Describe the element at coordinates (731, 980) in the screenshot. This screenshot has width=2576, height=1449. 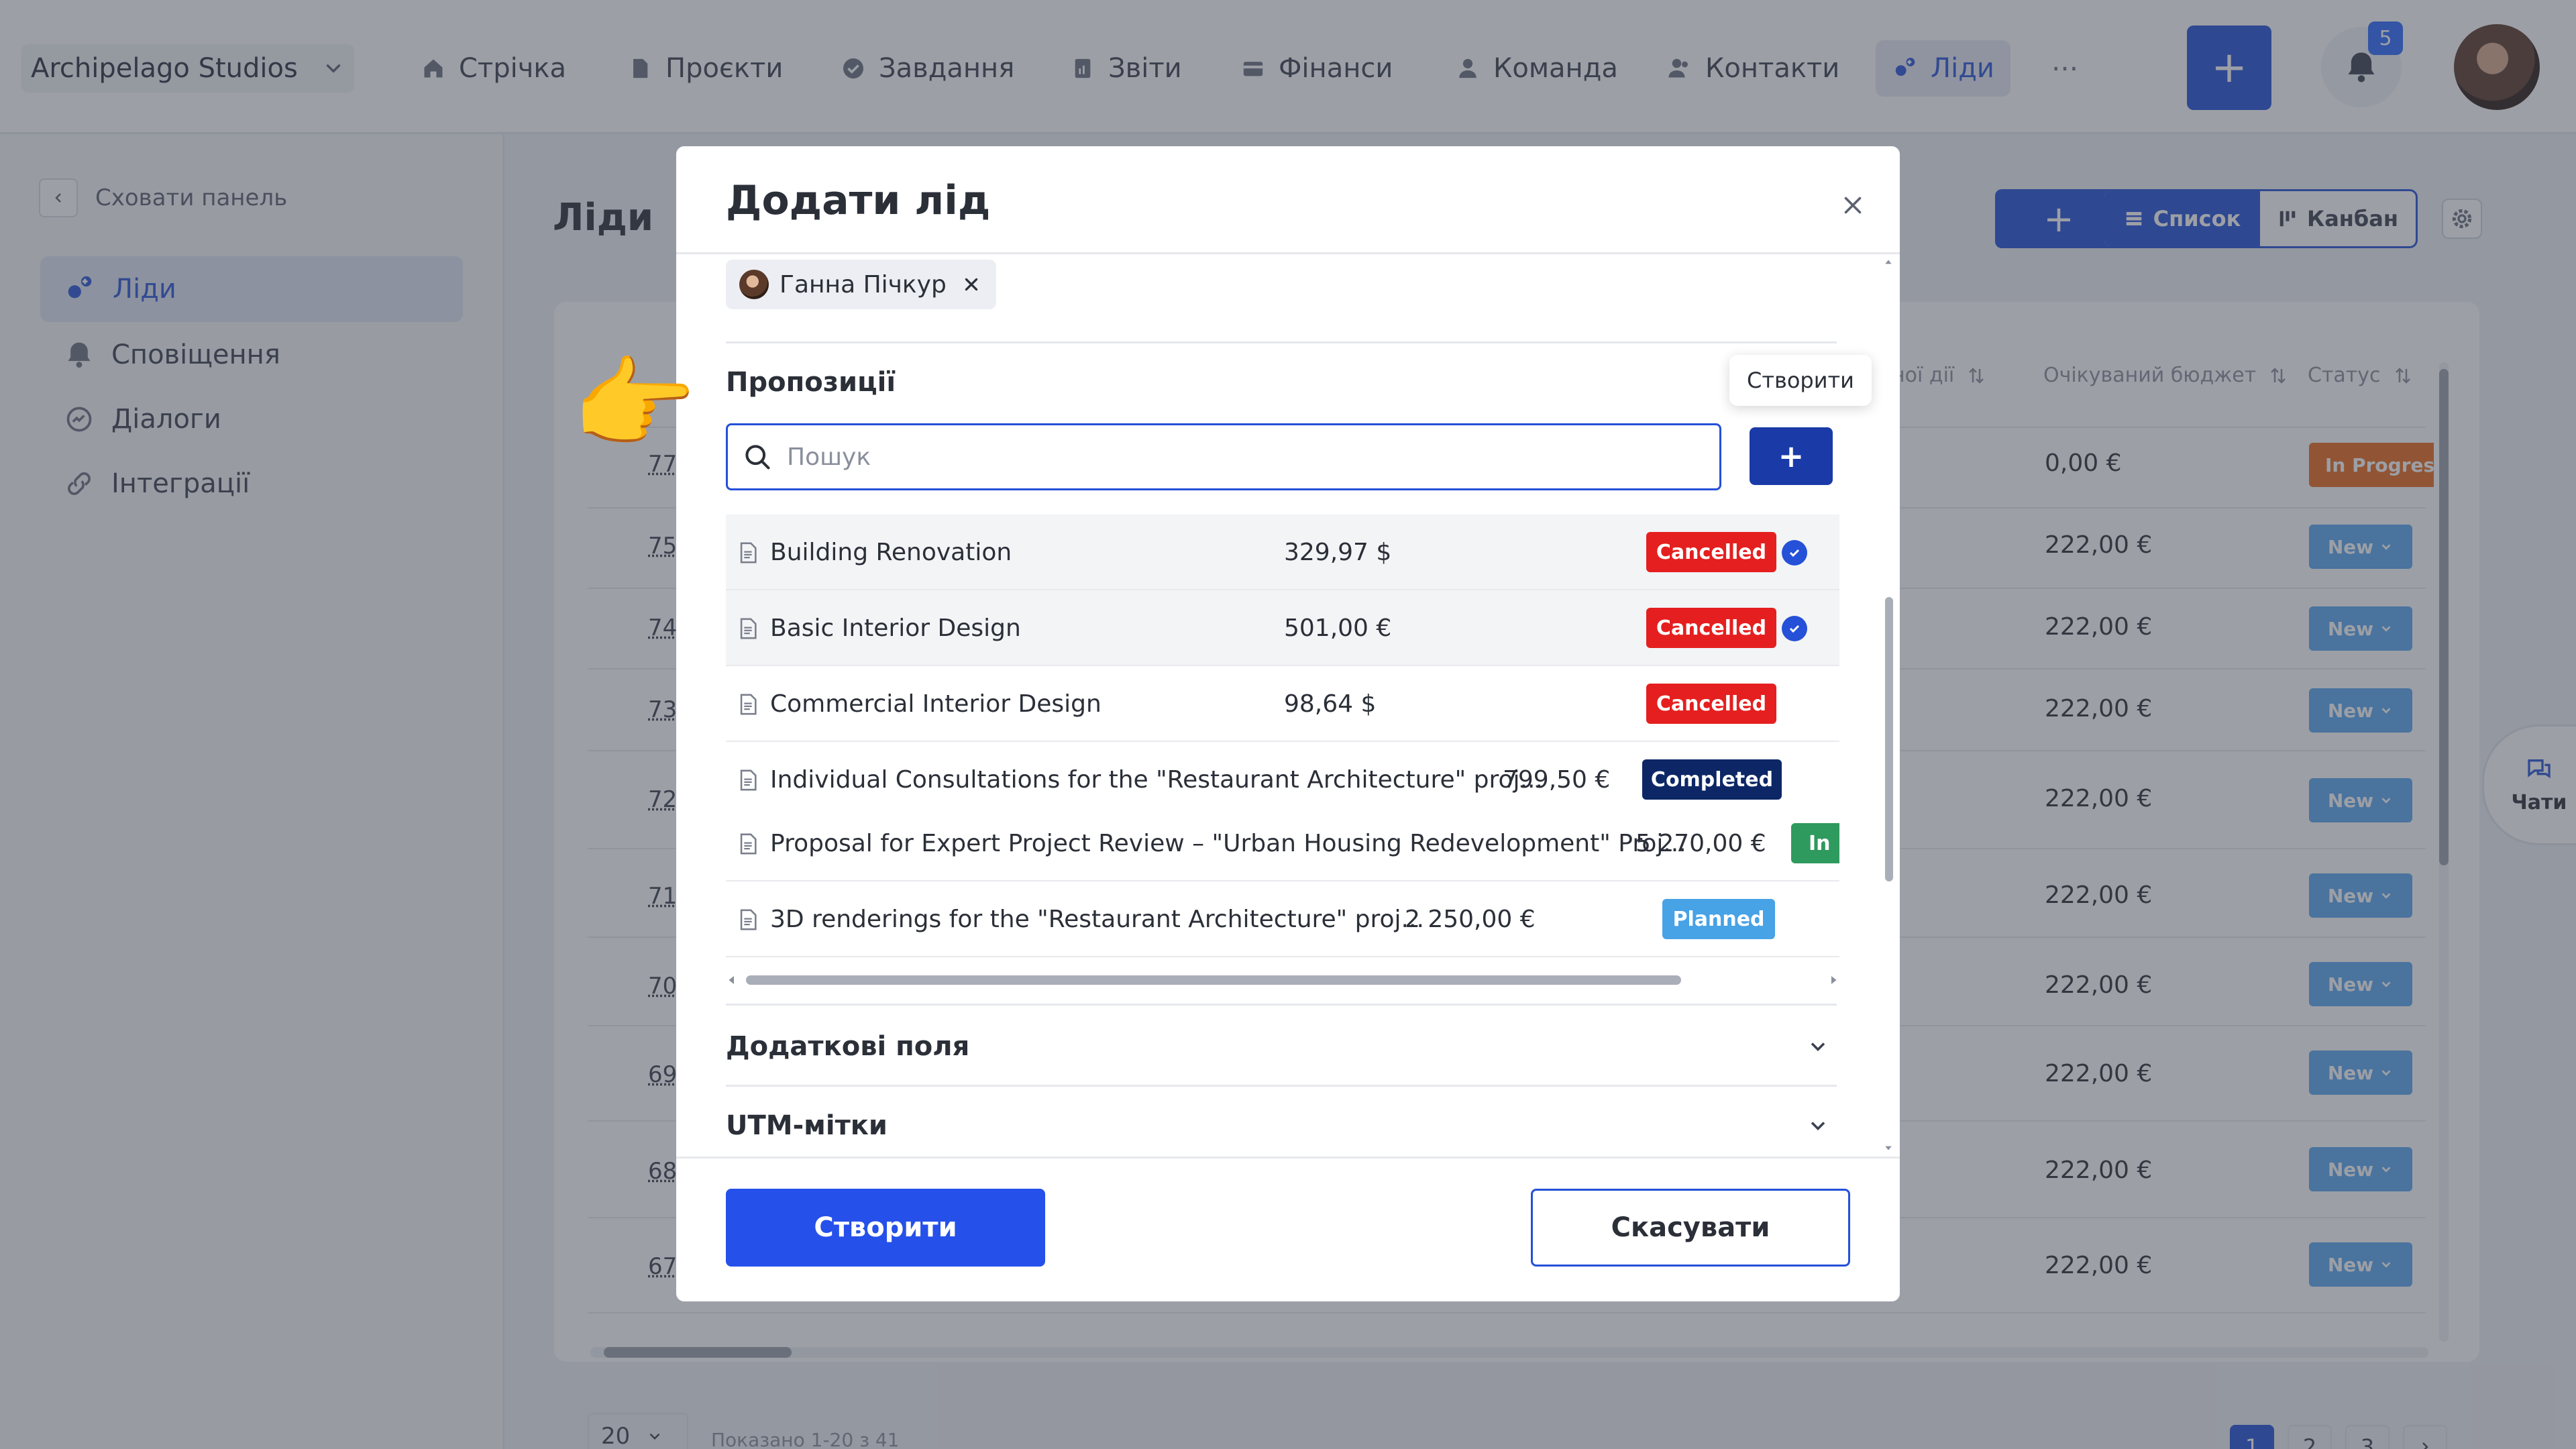
I see `scroll-left-arrow-icon` at that location.